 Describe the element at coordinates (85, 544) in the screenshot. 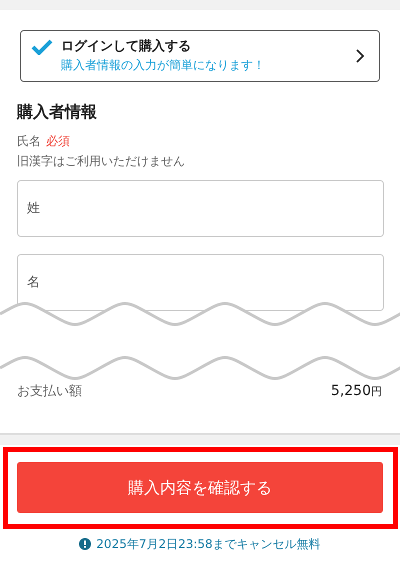

I see `info-icon` at that location.